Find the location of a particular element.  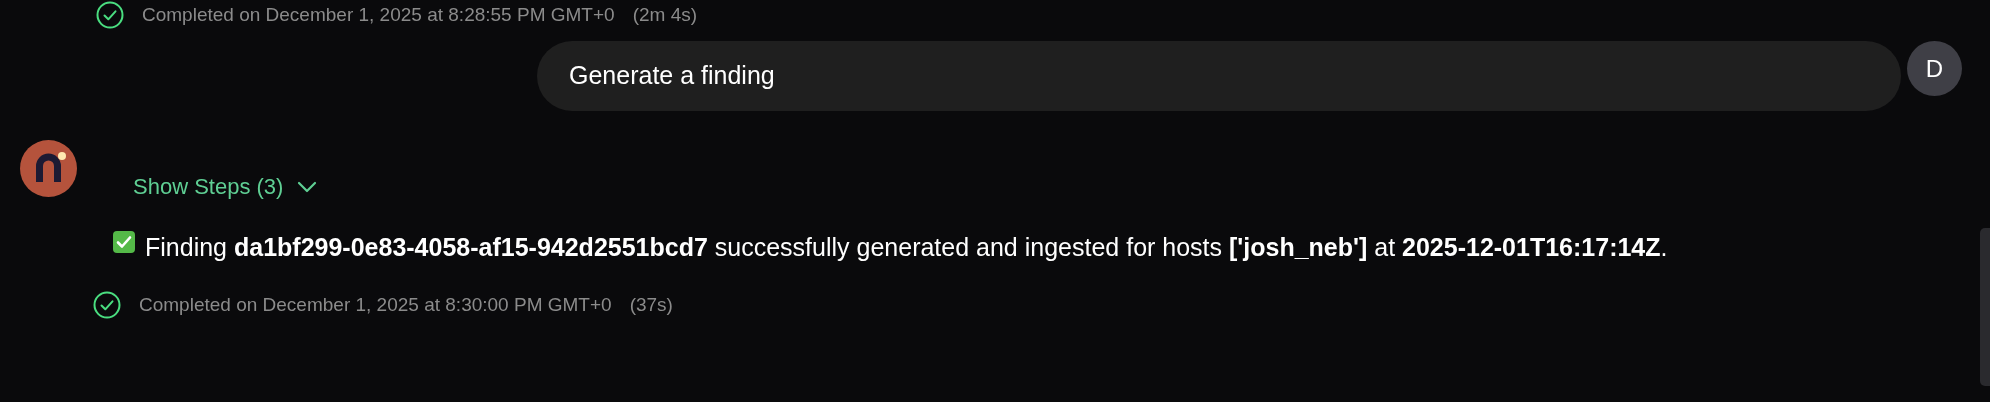

assistant-avatar-icon is located at coordinates (48, 168).